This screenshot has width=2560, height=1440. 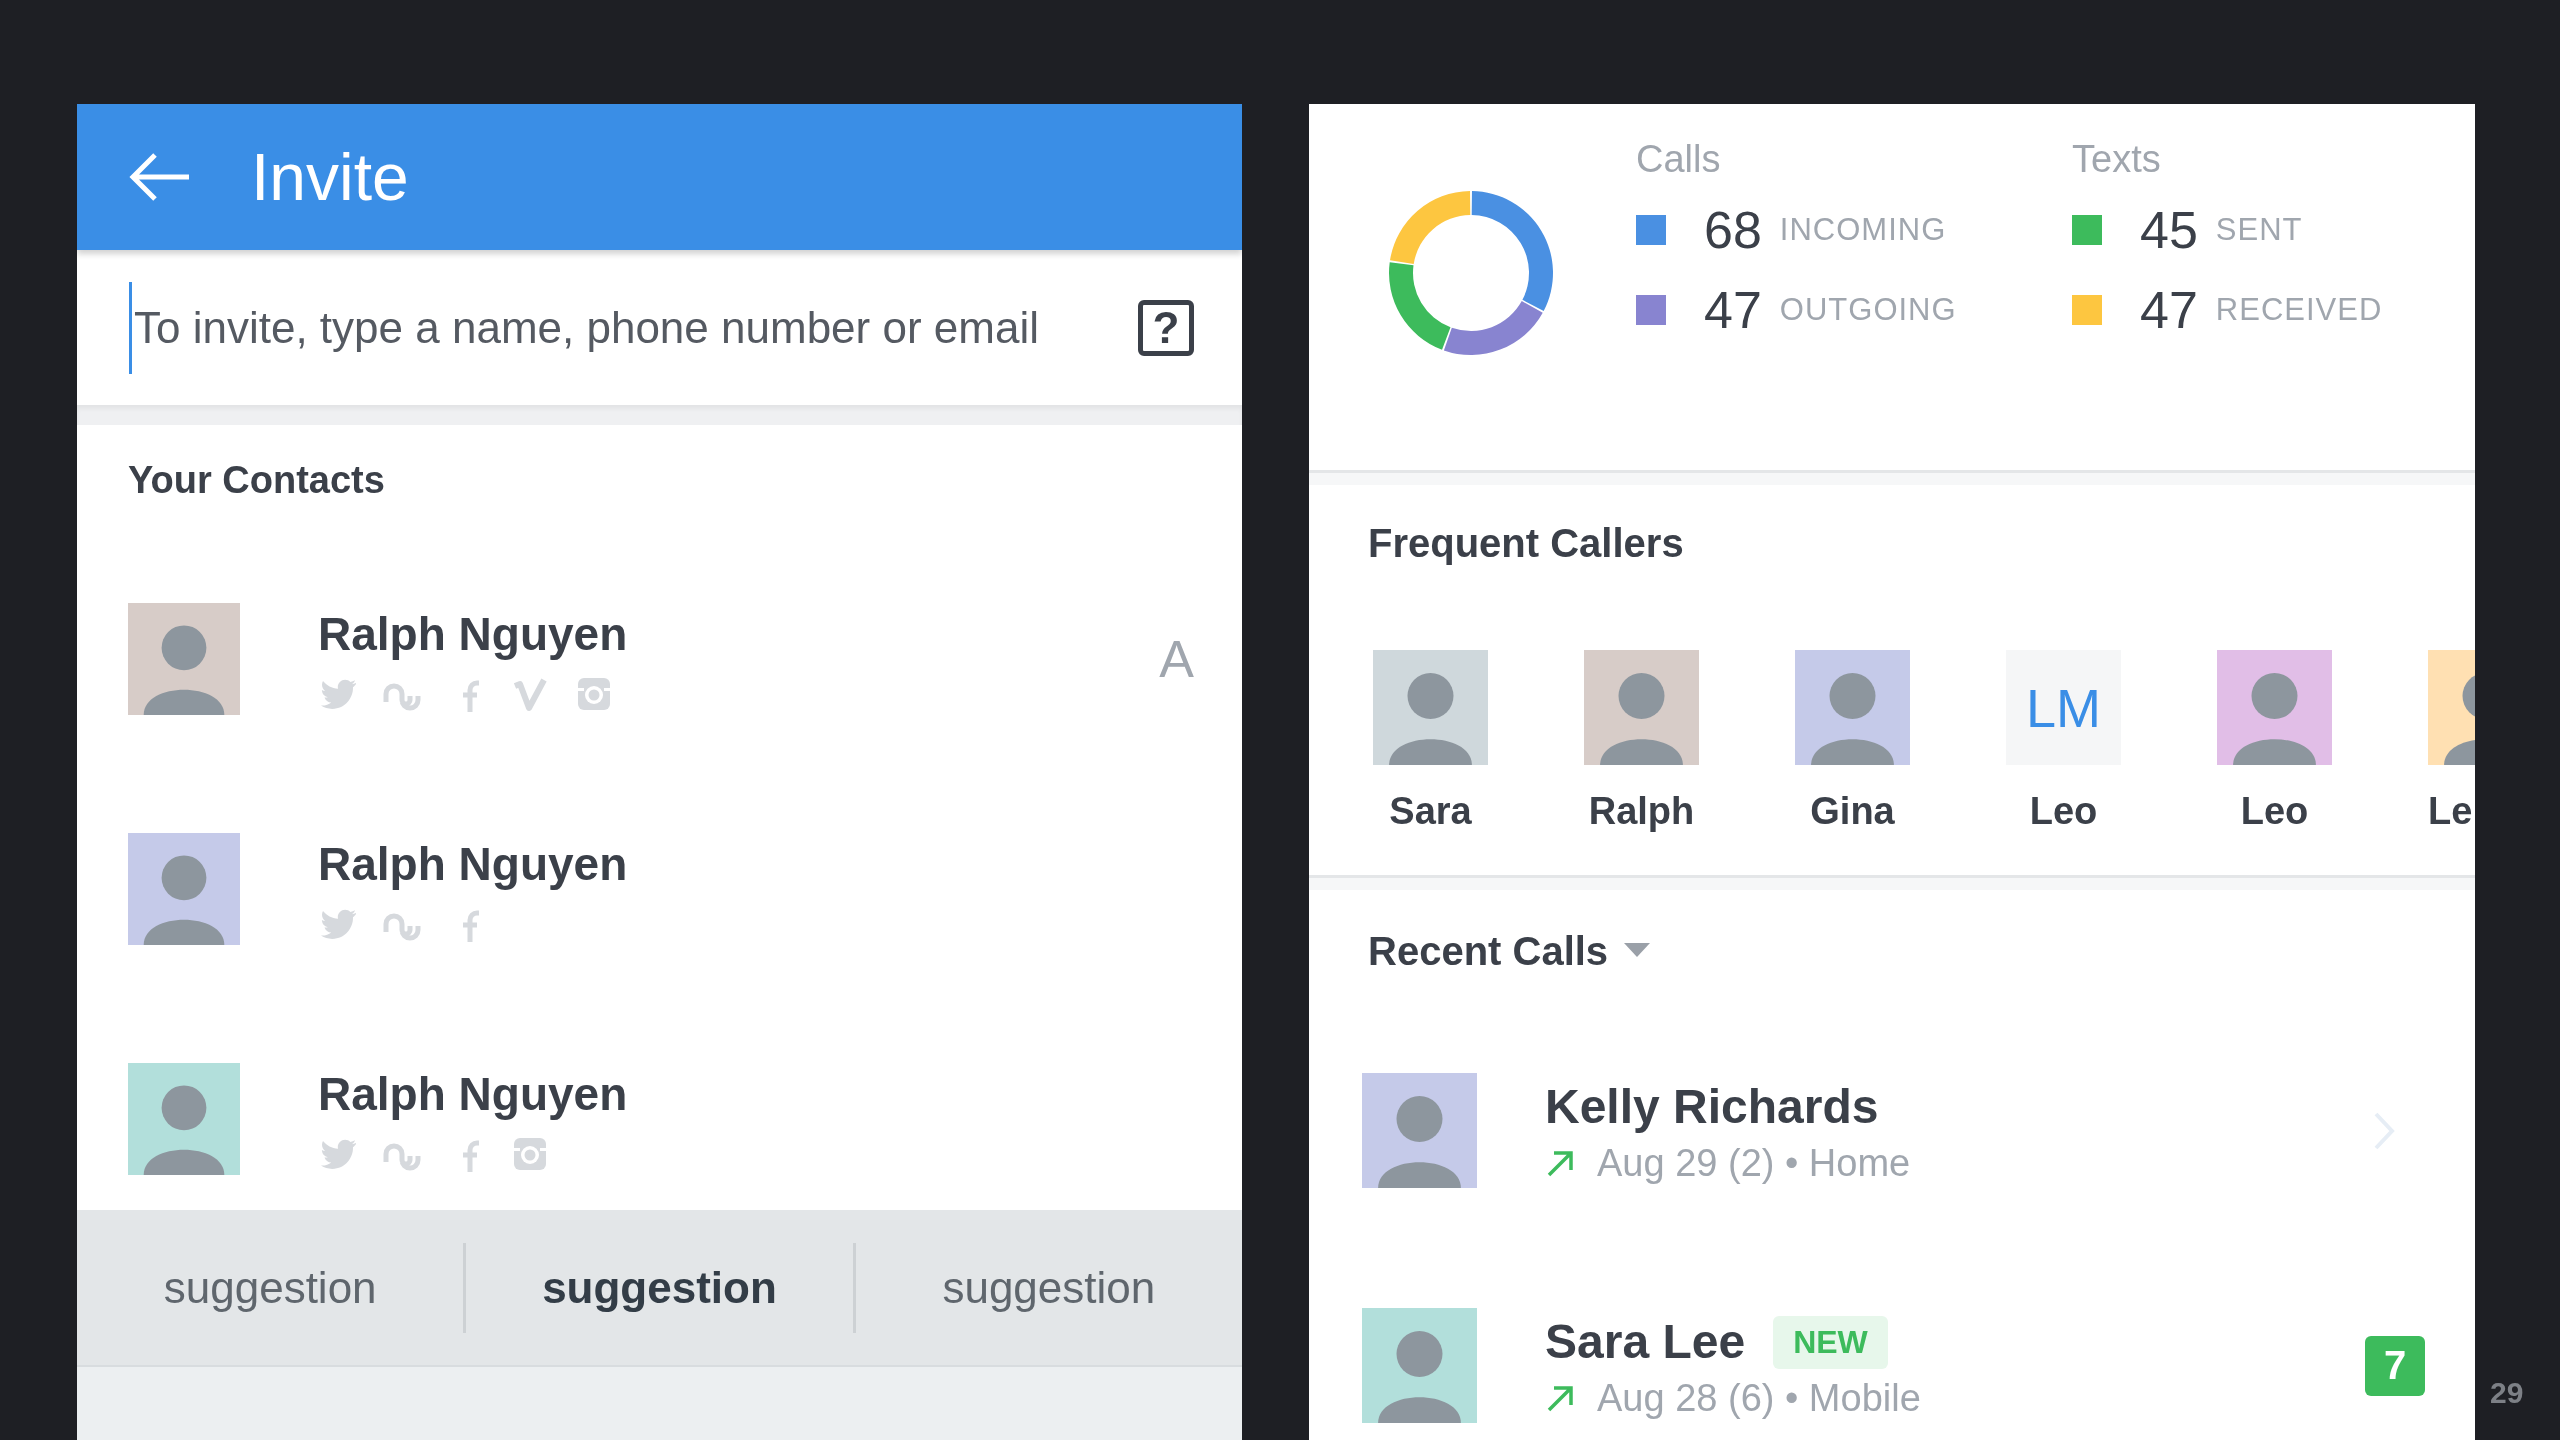 What do you see at coordinates (1645, 1342) in the screenshot?
I see `caller-name: Sara Lee` at bounding box center [1645, 1342].